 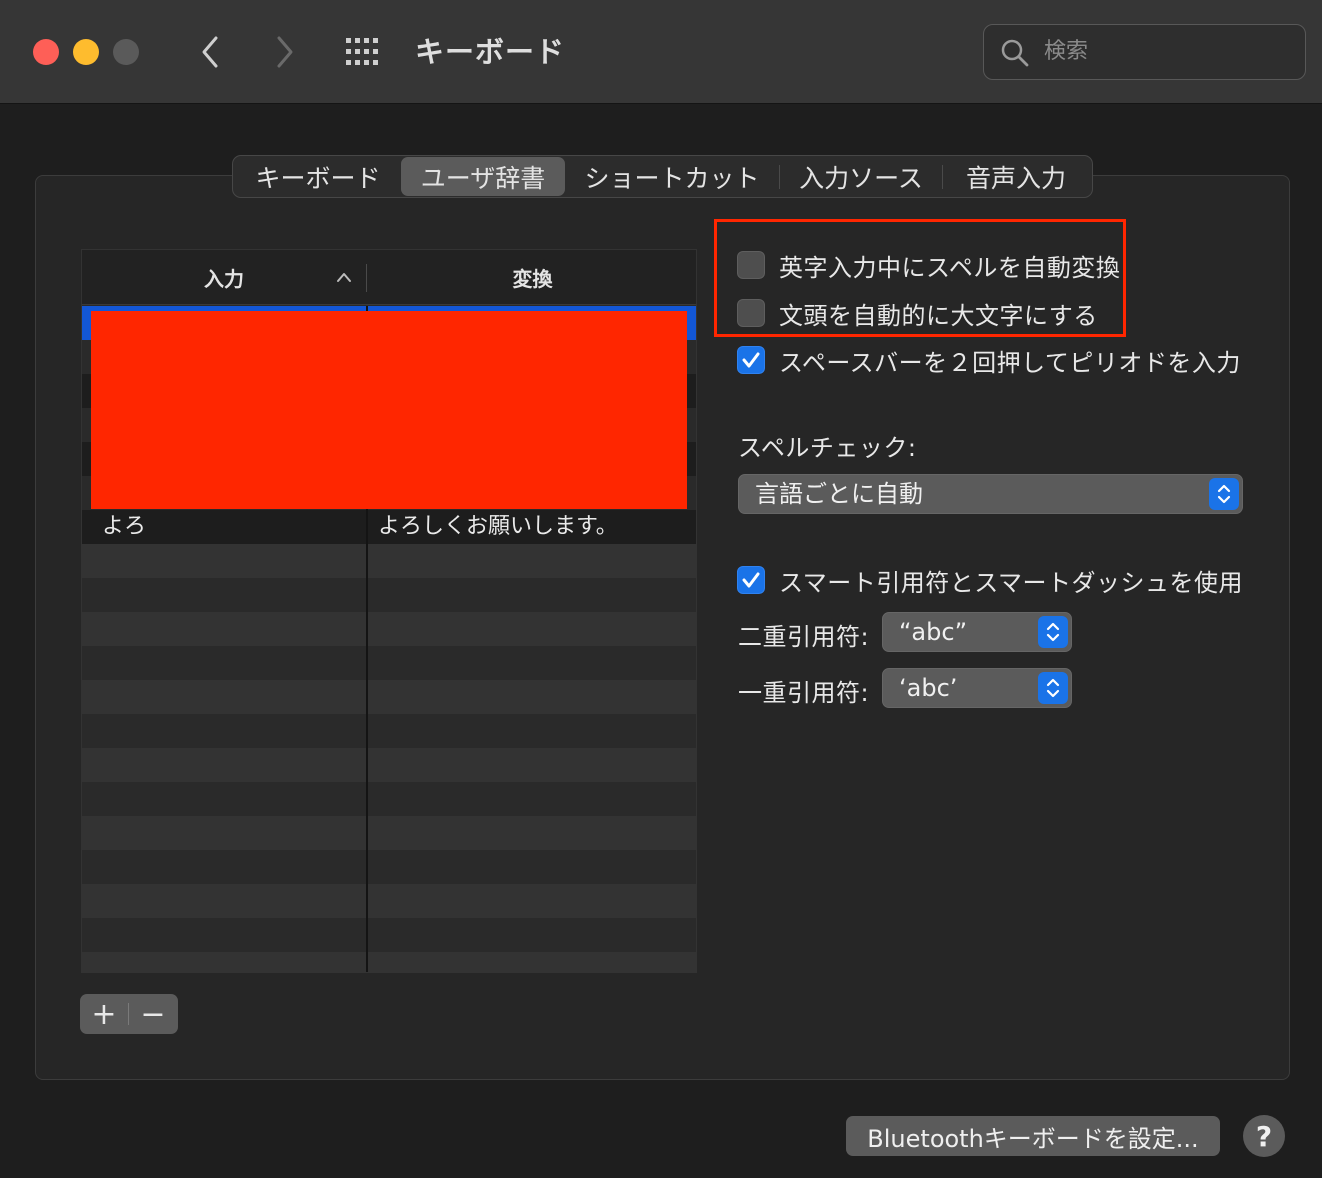 I want to click on spell-check-label: スペルチェック:, so click(x=827, y=448).